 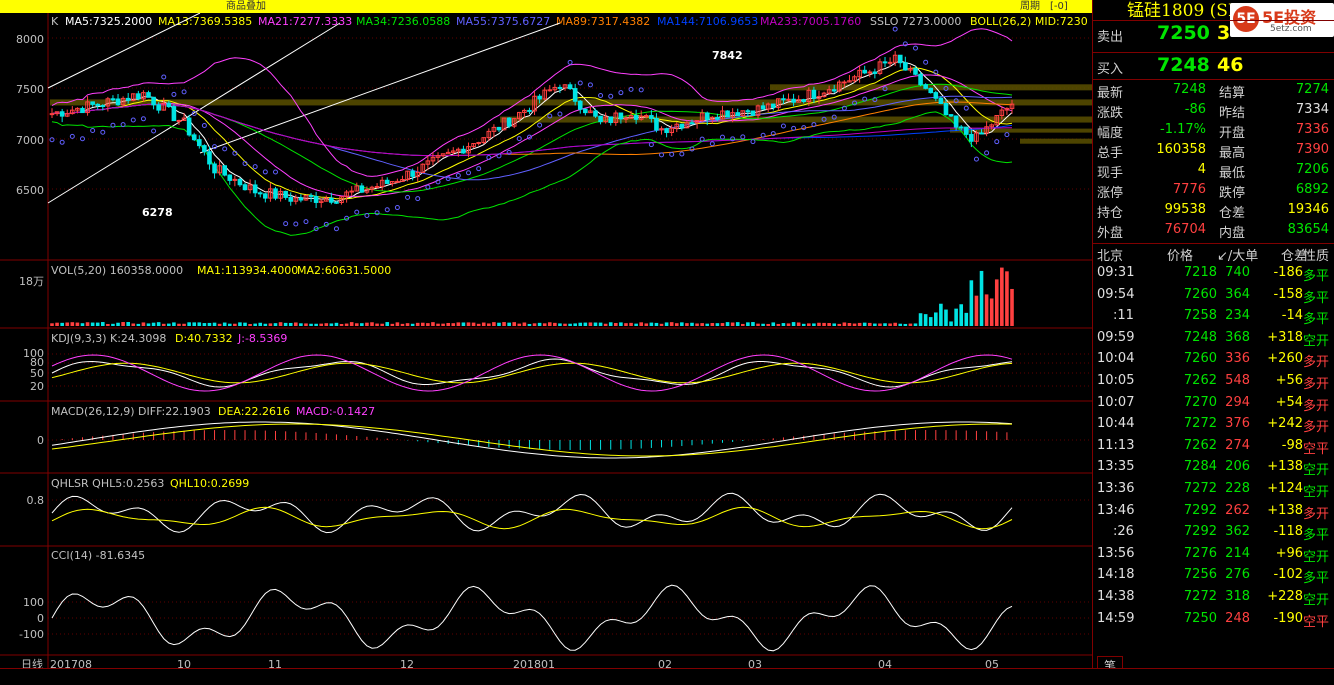 What do you see at coordinates (1189, 89) in the screenshot?
I see `stat-value: 7248` at bounding box center [1189, 89].